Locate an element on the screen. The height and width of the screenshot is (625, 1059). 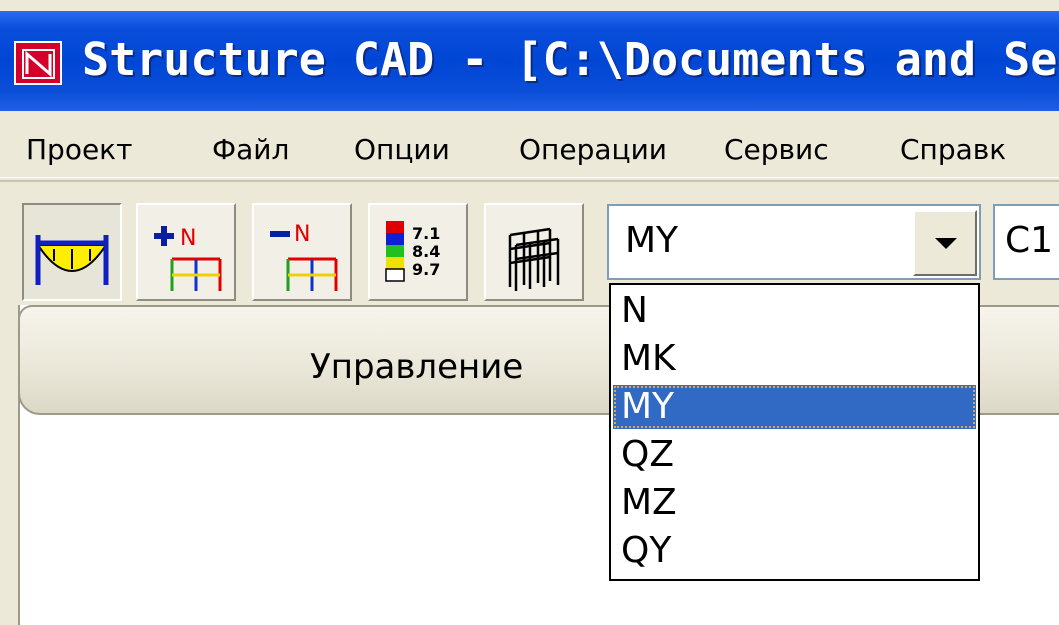
tab-control-label: Управление is located at coordinates (417, 367).